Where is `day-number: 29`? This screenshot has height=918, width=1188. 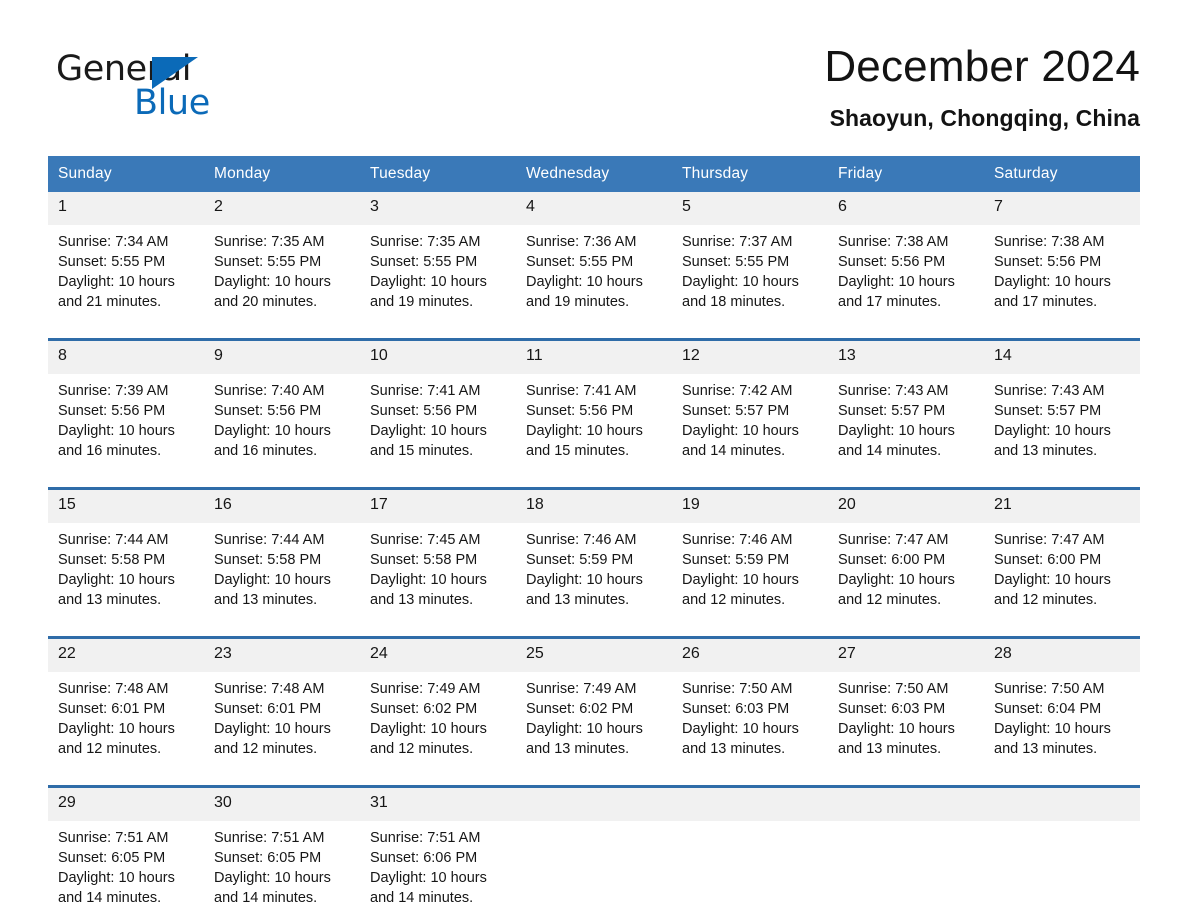 day-number: 29 is located at coordinates (126, 804).